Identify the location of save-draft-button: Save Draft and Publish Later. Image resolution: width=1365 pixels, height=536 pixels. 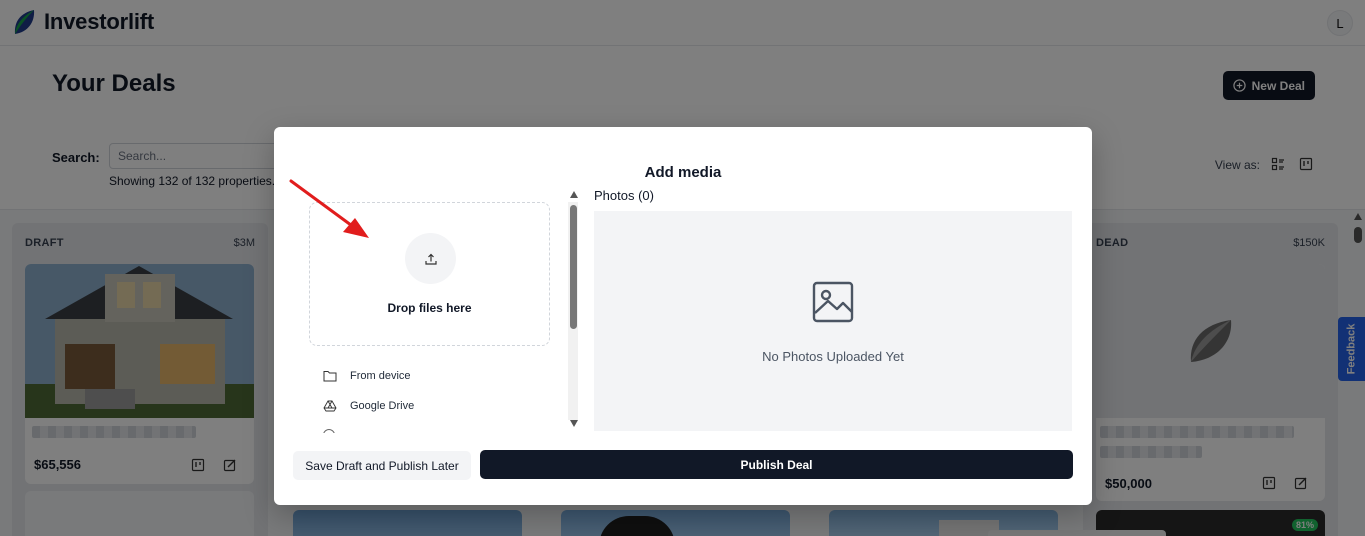
(382, 465).